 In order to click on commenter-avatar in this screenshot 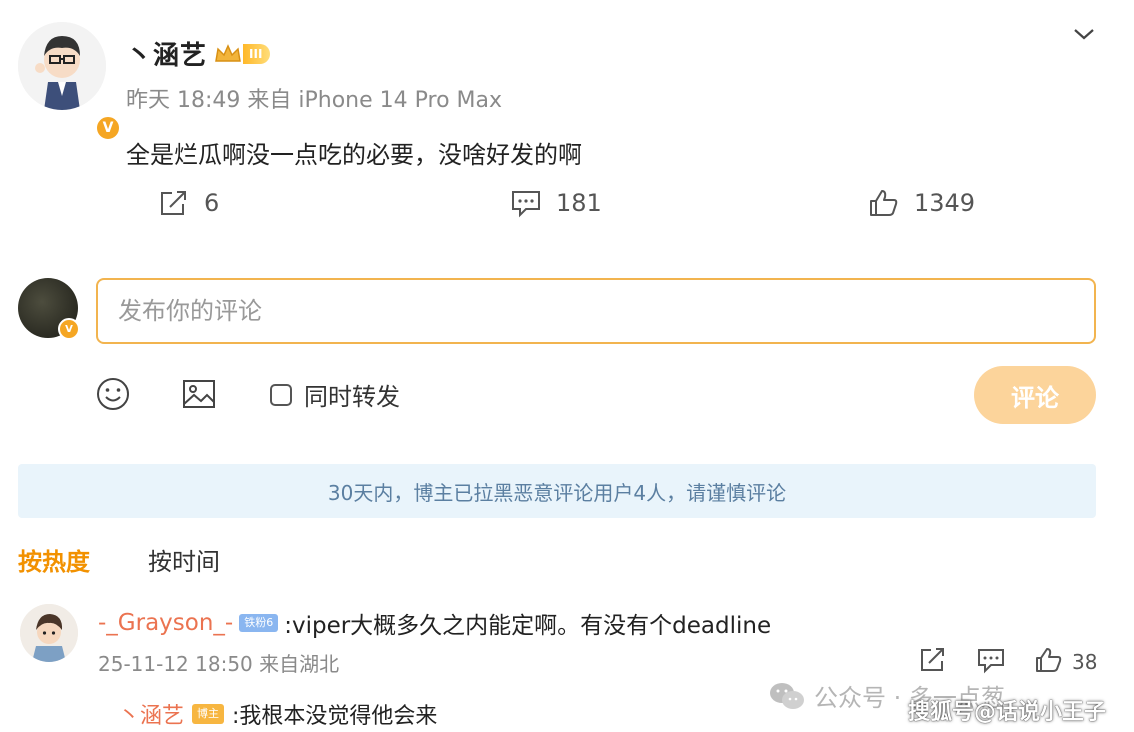, I will do `click(49, 633)`.